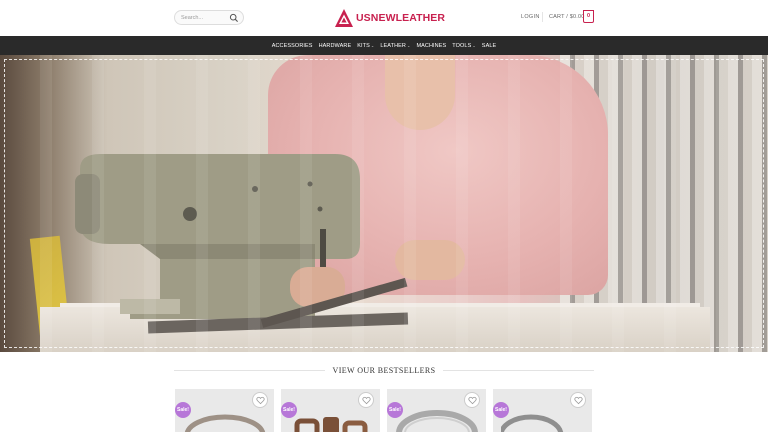  I want to click on nav-item-hardware: HARDWARE, so click(335, 46).